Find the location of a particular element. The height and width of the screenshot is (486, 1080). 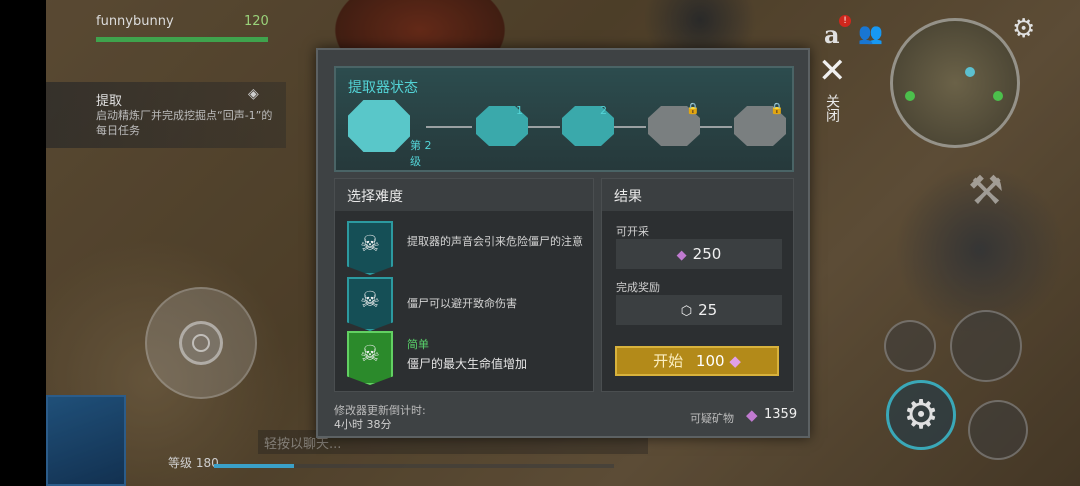

quest-marker-icon: ◈ is located at coordinates (253, 94).